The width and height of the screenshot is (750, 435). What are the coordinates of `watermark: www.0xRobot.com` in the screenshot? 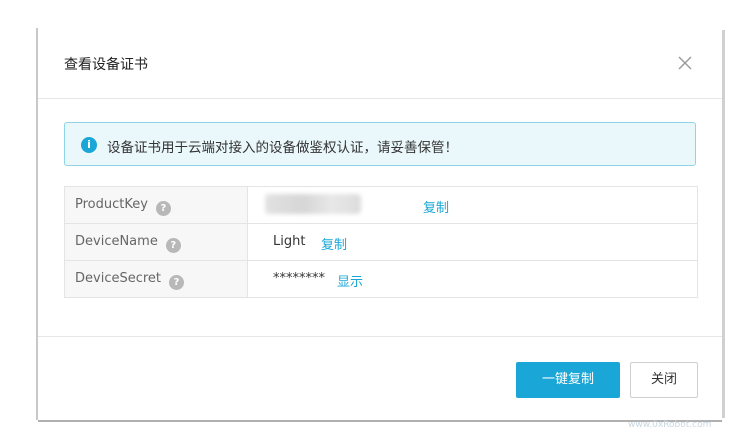 It's located at (670, 425).